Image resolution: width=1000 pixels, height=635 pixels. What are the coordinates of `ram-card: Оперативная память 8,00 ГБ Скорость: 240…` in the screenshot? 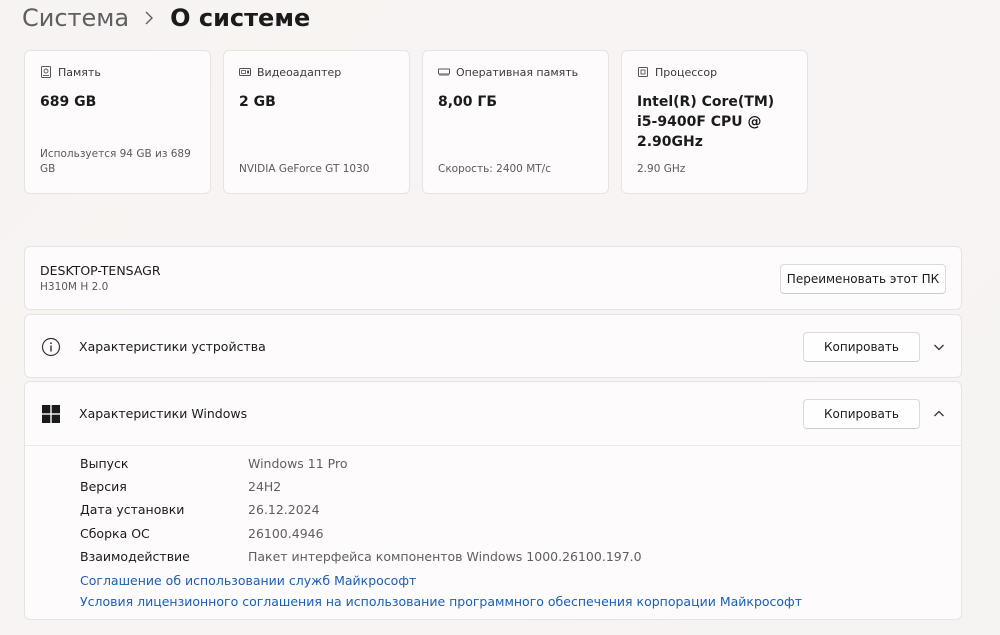 It's located at (515, 122).